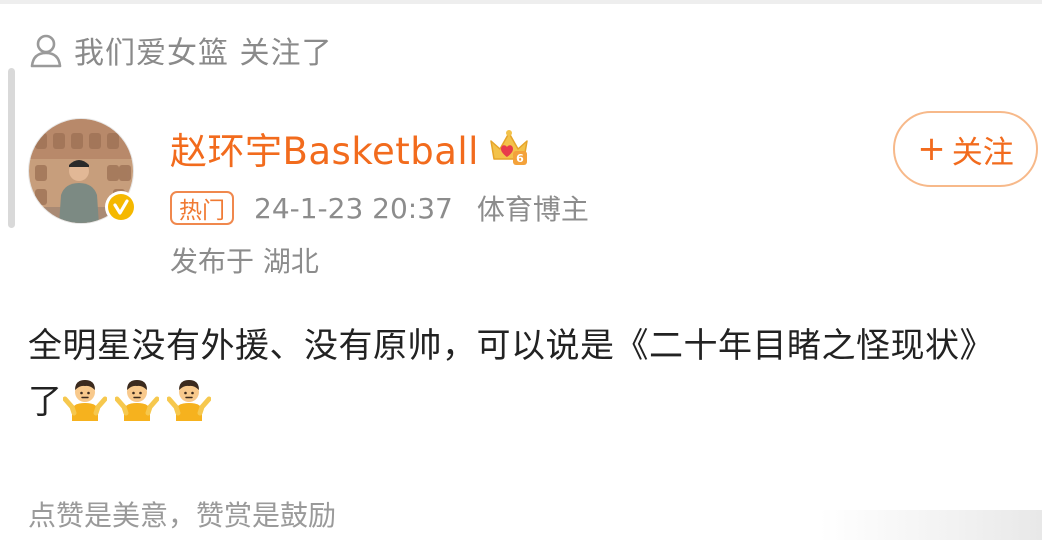 The width and height of the screenshot is (1042, 555). Describe the element at coordinates (46, 51) in the screenshot. I see `person-icon` at that location.